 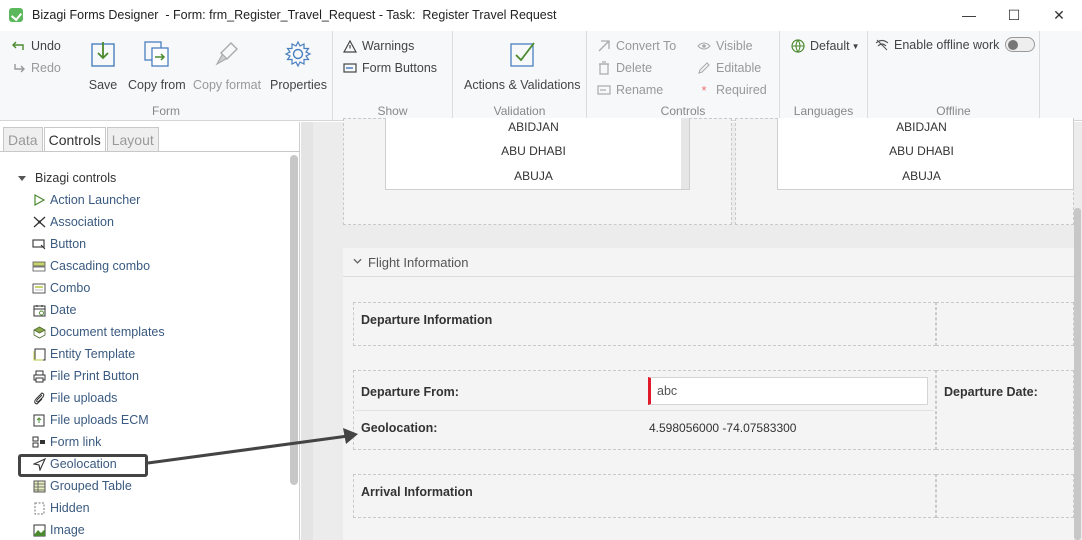 What do you see at coordinates (731, 90) in the screenshot?
I see `required-toggle: * Required` at bounding box center [731, 90].